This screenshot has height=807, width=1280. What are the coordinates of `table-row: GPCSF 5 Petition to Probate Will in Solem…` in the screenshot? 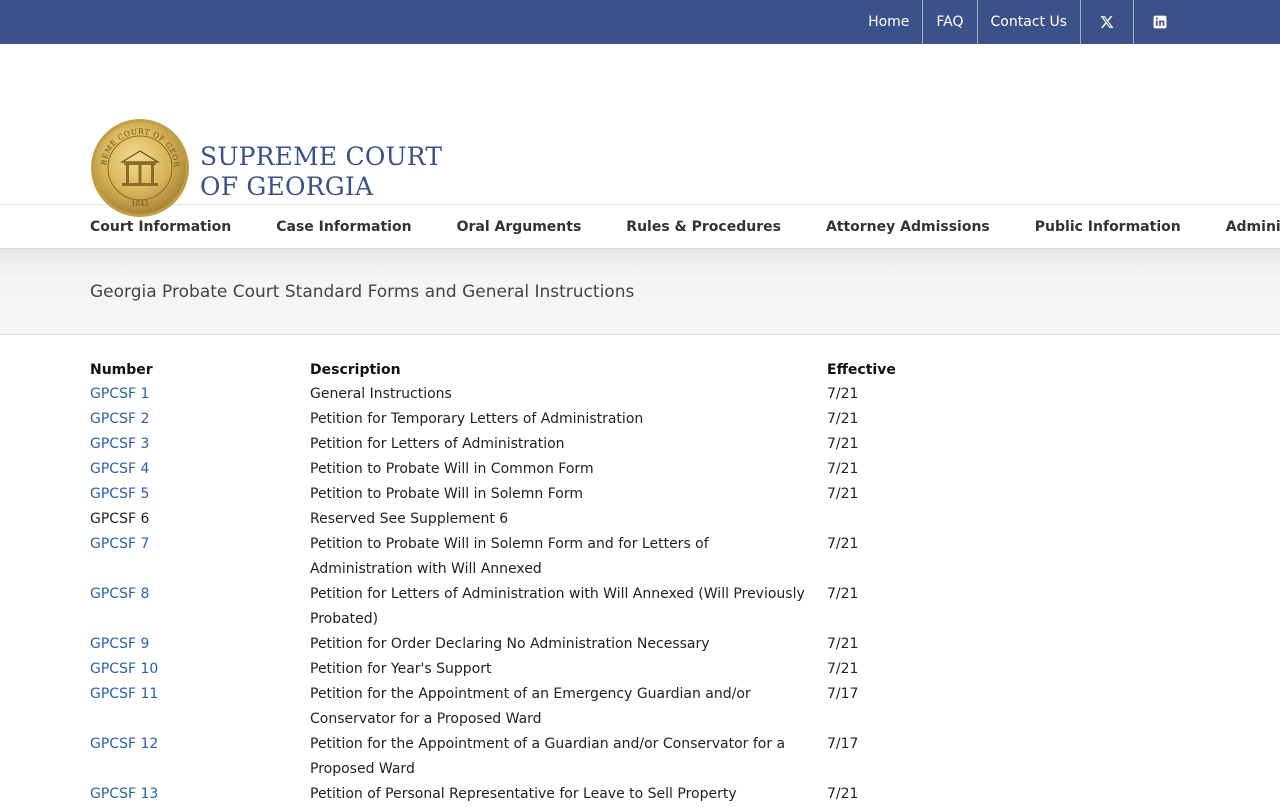 It's located at (508, 494).